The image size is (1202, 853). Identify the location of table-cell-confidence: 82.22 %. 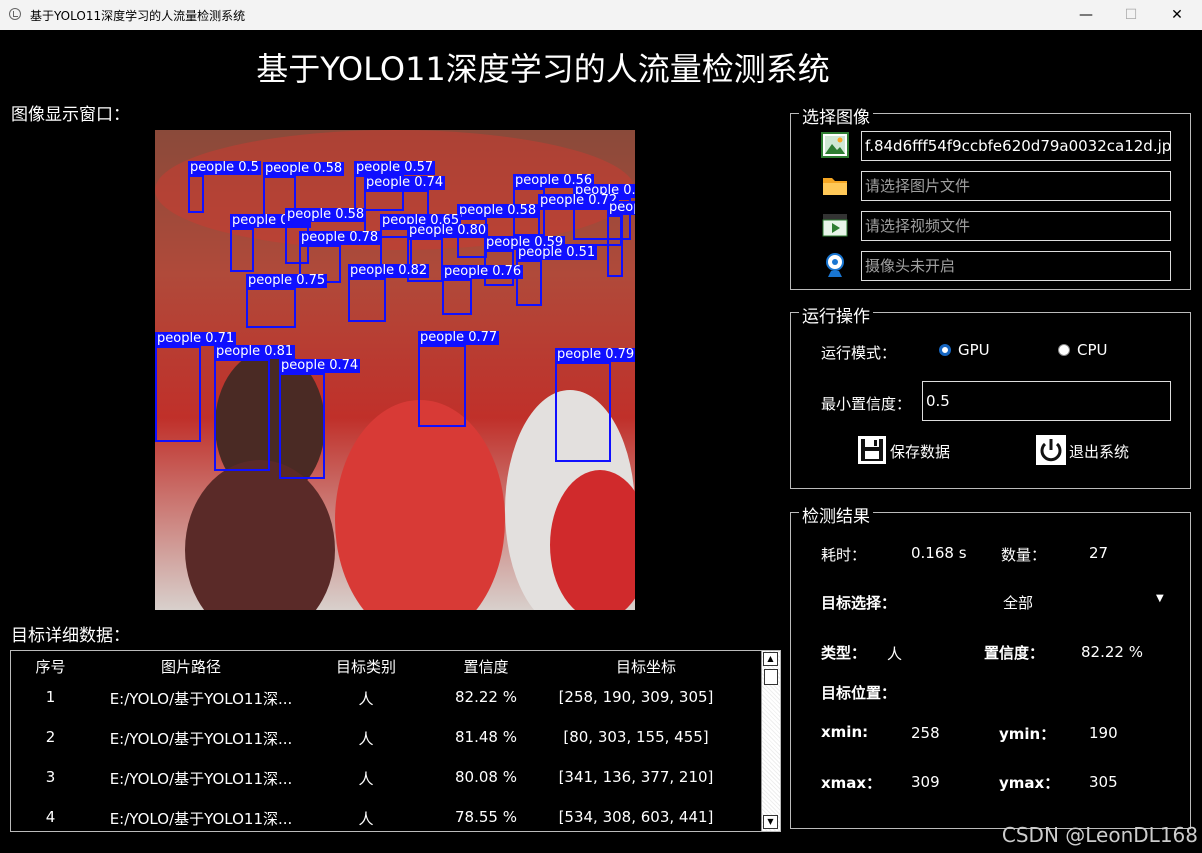
(486, 697).